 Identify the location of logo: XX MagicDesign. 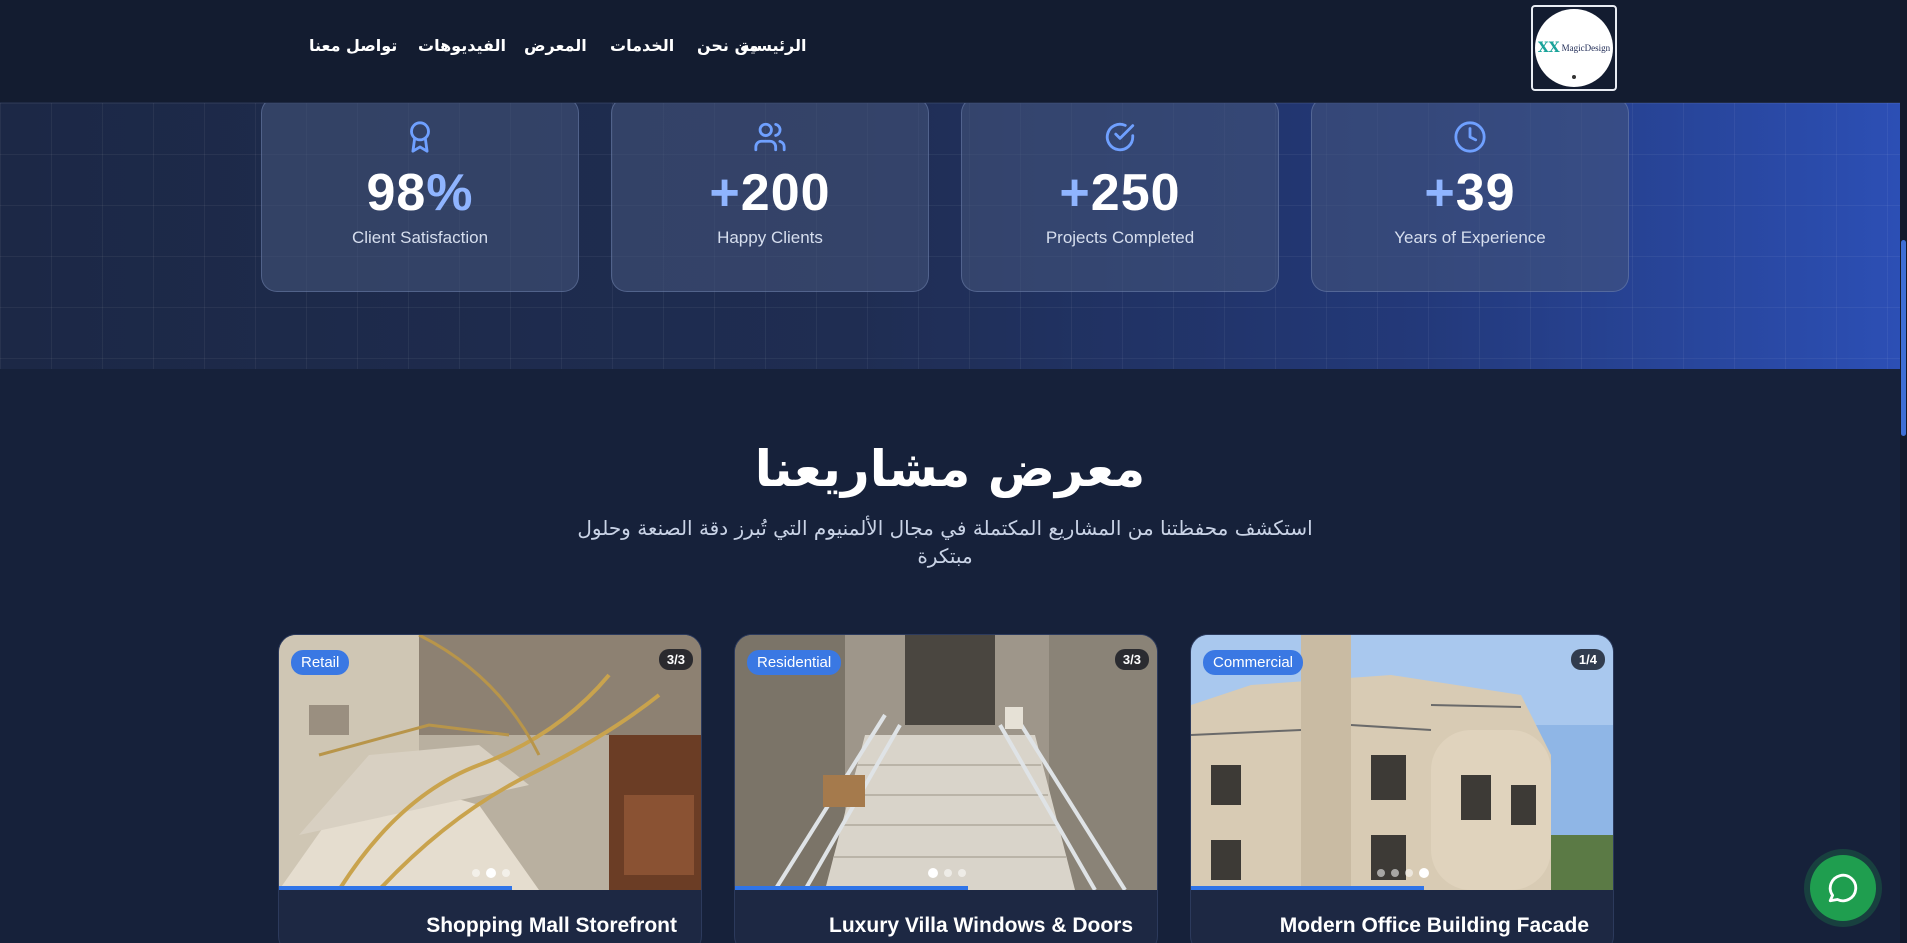
(1574, 48).